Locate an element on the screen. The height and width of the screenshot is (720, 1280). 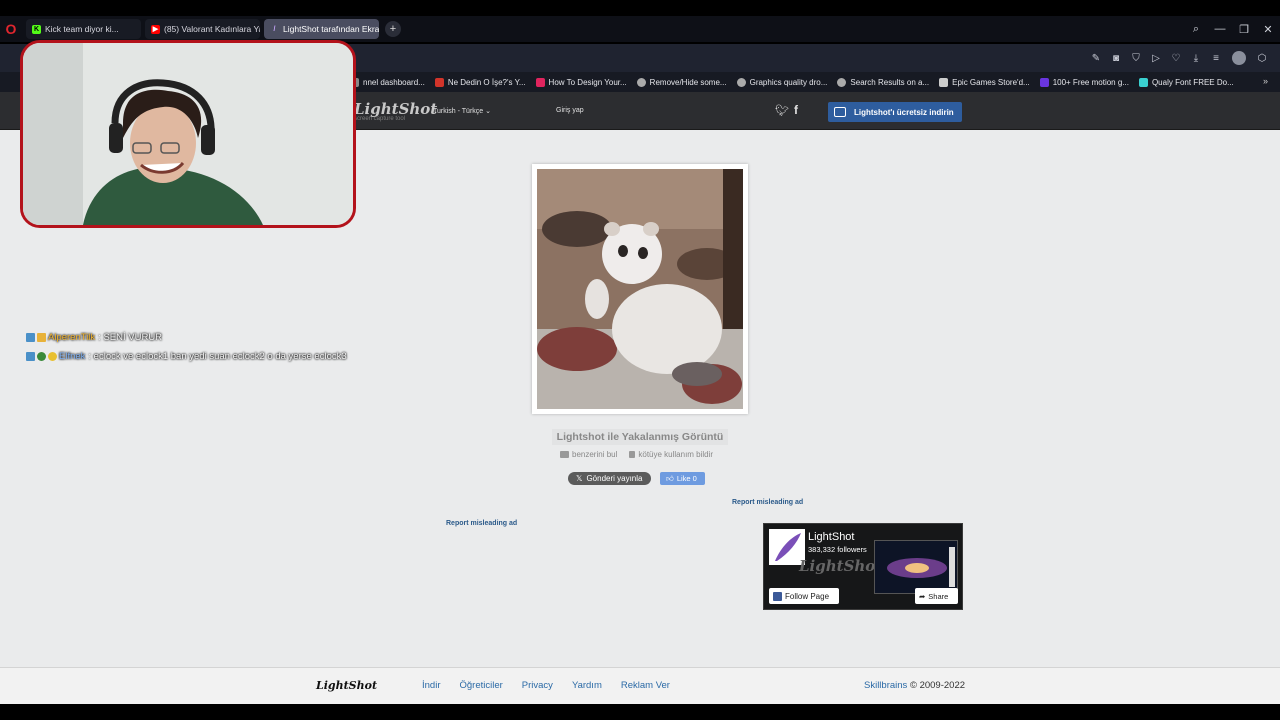
screenshot-frame is located at coordinates (640, 289).